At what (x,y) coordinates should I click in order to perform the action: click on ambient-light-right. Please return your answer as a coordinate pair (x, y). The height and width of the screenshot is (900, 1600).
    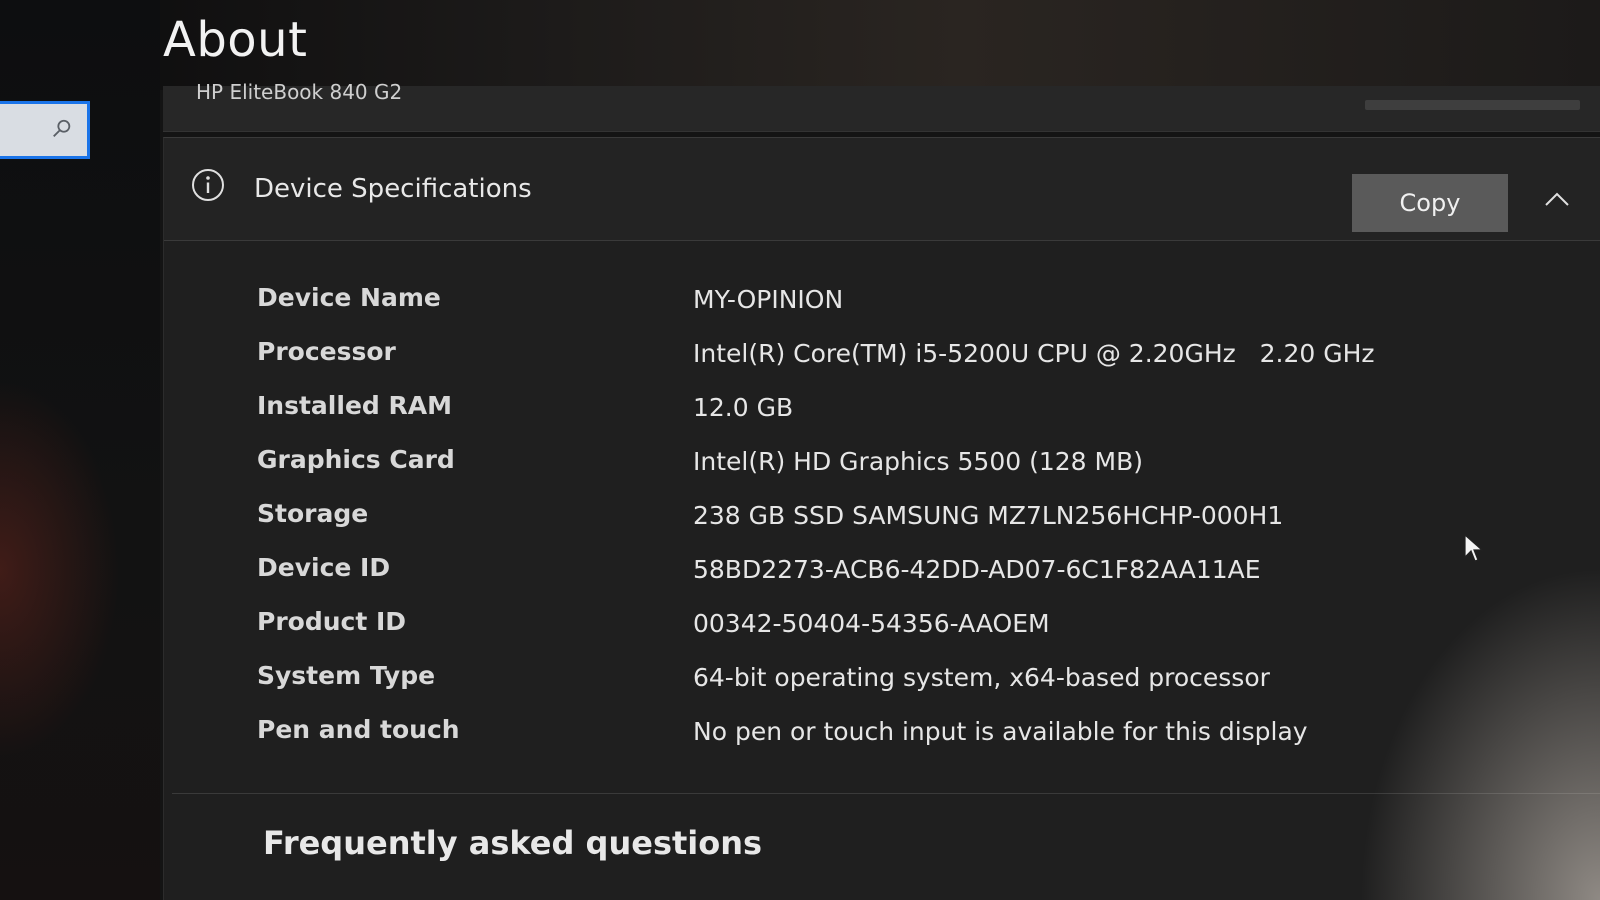
    Looking at the image, I should click on (1470, 720).